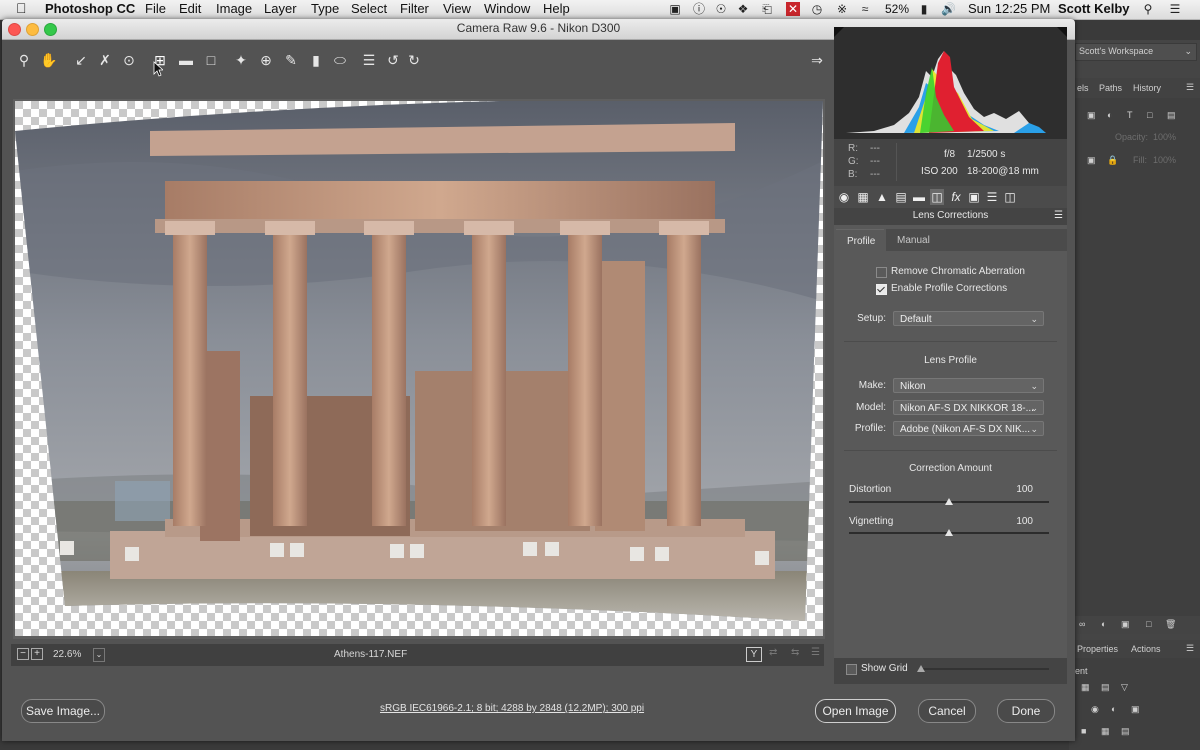  What do you see at coordinates (105, 60) in the screenshot?
I see `color-sampler-tool-icon: ✗` at bounding box center [105, 60].